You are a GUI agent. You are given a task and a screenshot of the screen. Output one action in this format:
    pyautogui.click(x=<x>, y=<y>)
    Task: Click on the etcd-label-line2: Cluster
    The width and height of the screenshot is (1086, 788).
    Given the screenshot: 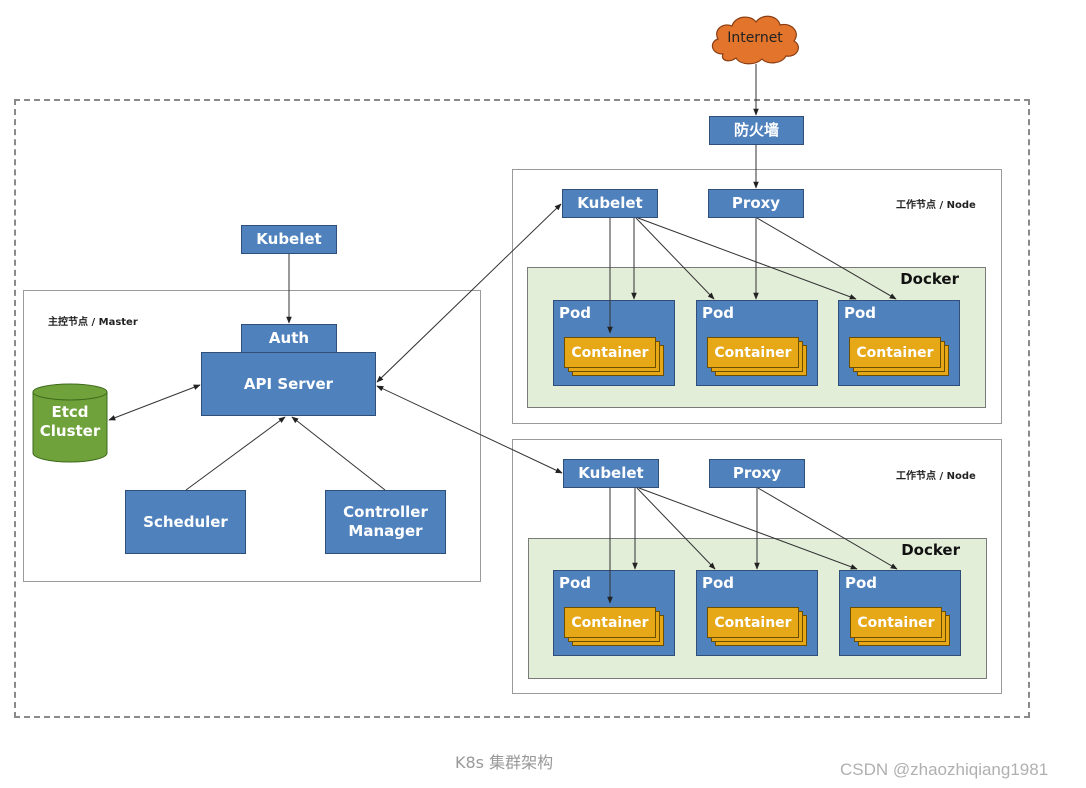 What is the action you would take?
    pyautogui.click(x=70, y=431)
    